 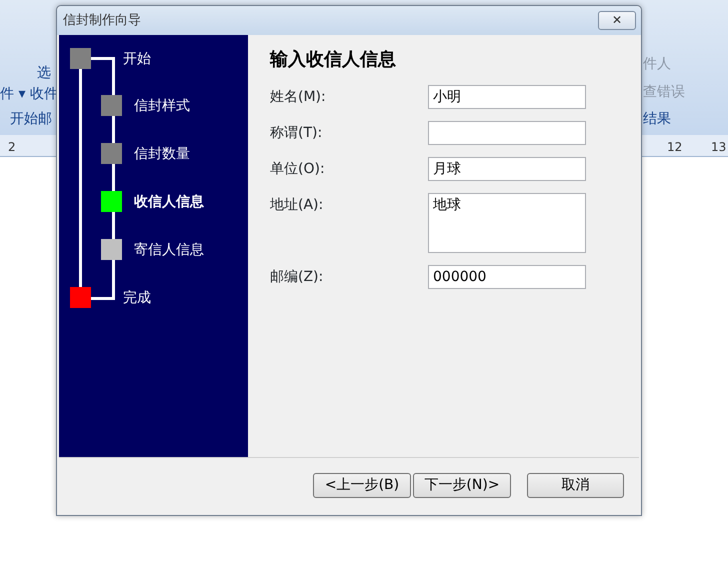 What do you see at coordinates (507, 222) in the screenshot?
I see `address-field: 地球` at bounding box center [507, 222].